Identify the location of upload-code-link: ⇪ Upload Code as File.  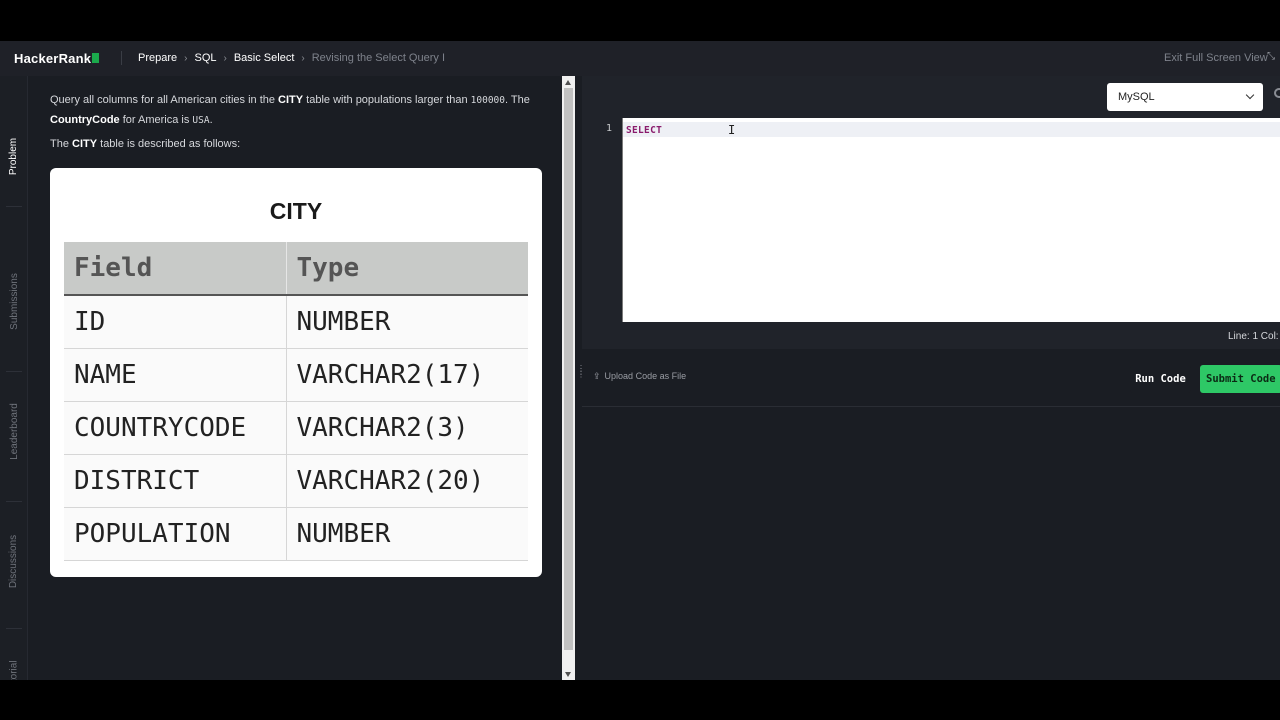
(639, 376).